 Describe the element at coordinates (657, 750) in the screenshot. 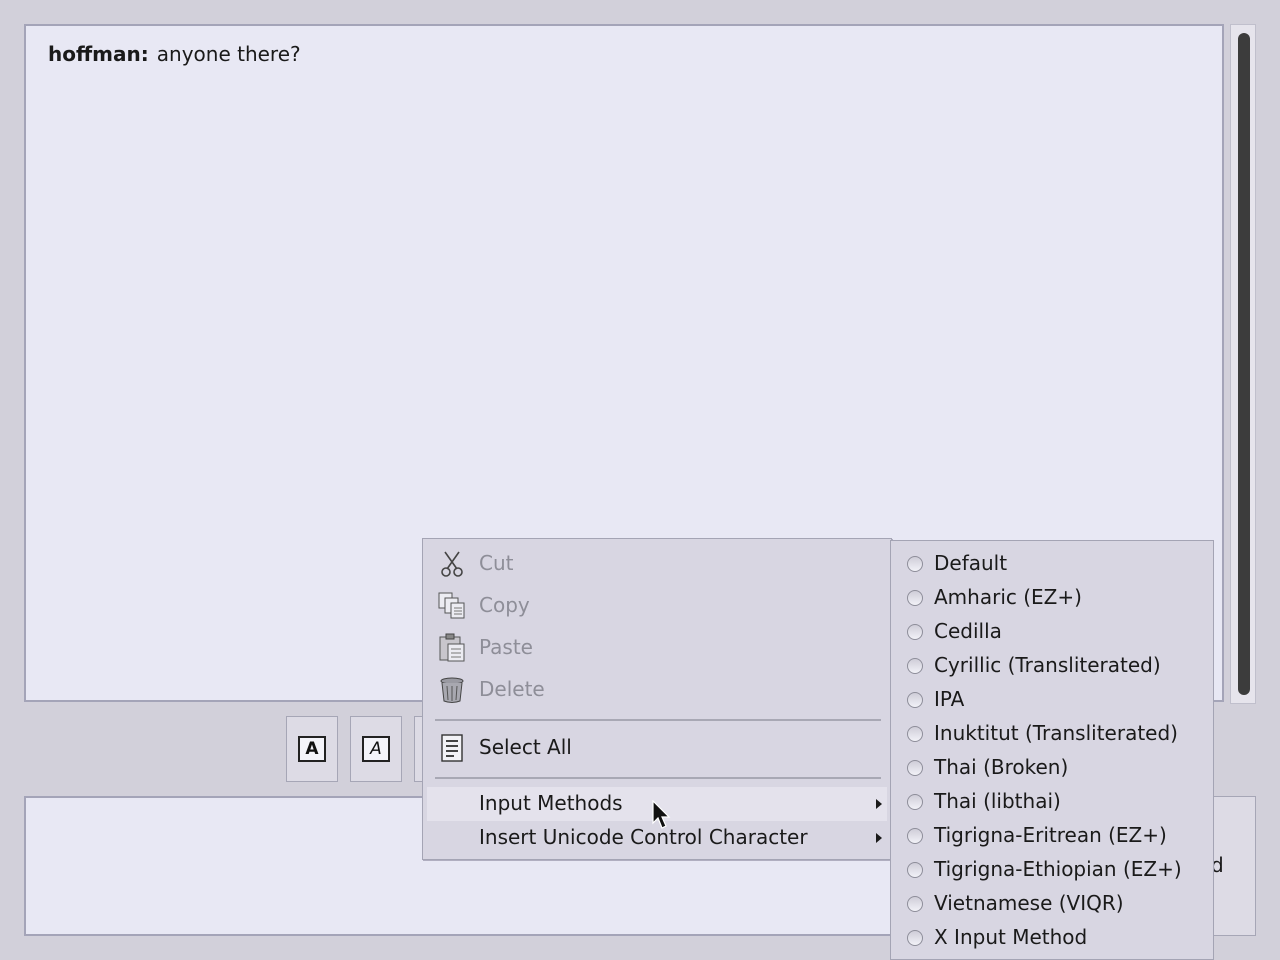

I see `menu-item-select-all: Select All` at that location.